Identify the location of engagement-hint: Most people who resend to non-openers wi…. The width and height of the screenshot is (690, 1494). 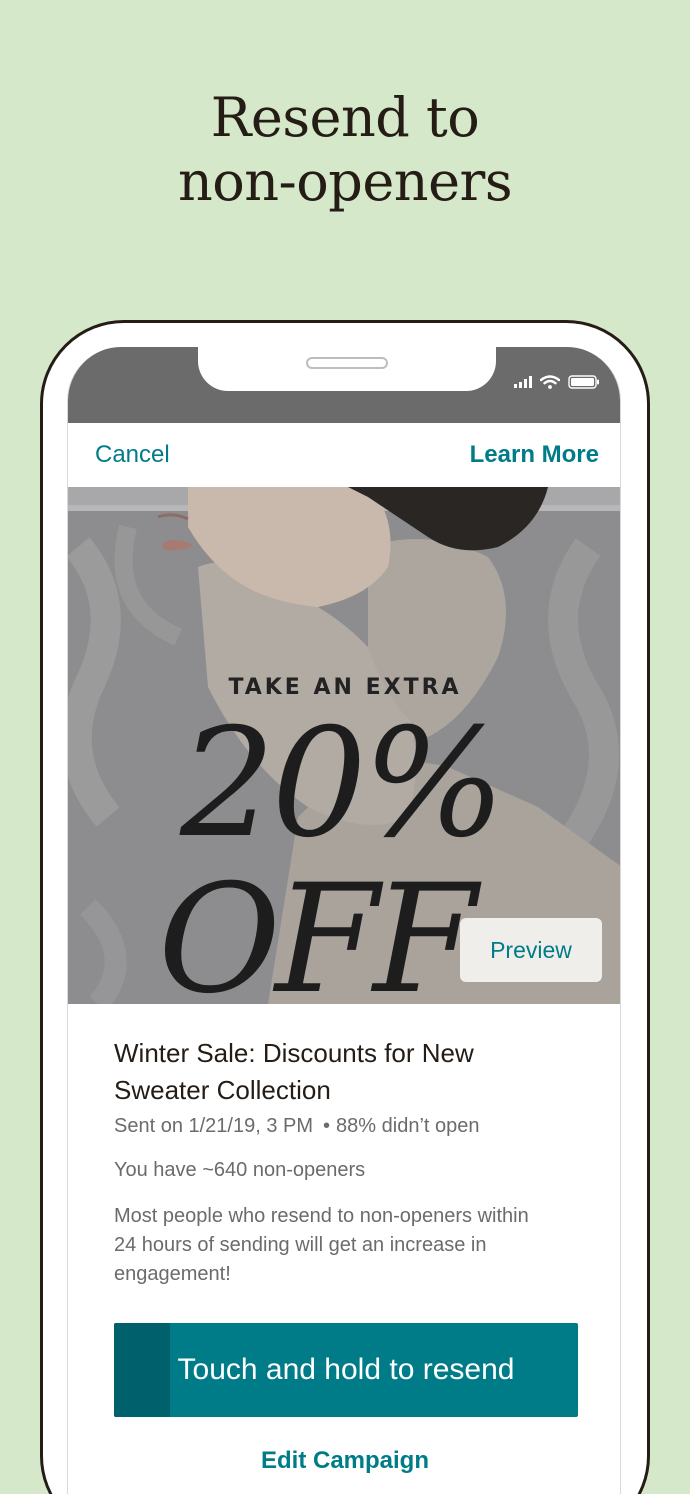
(321, 1245).